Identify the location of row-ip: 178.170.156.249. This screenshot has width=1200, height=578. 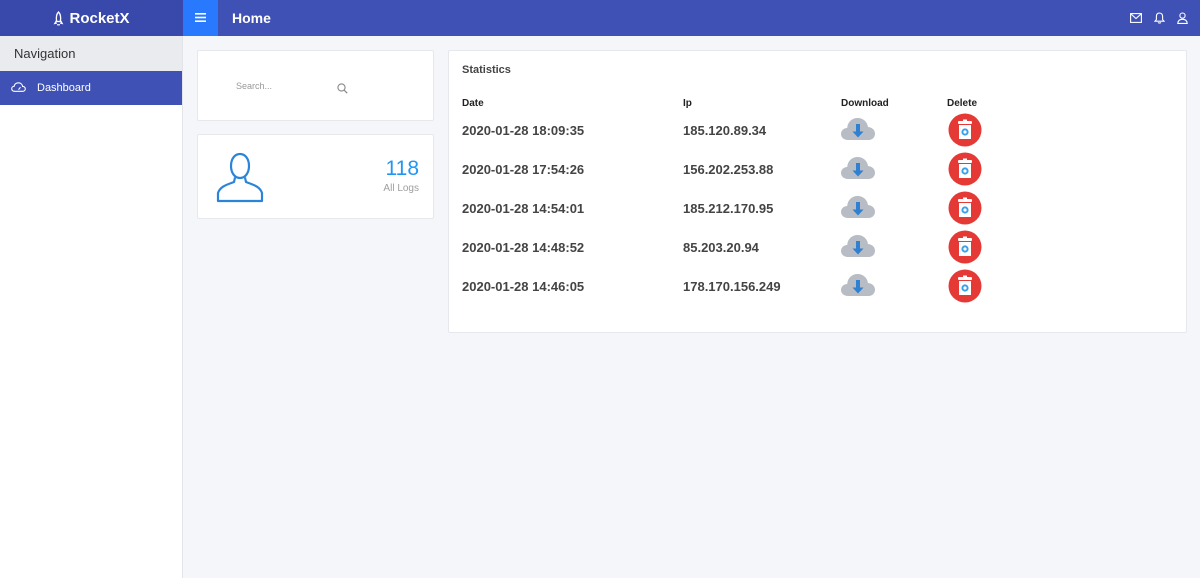
(732, 286).